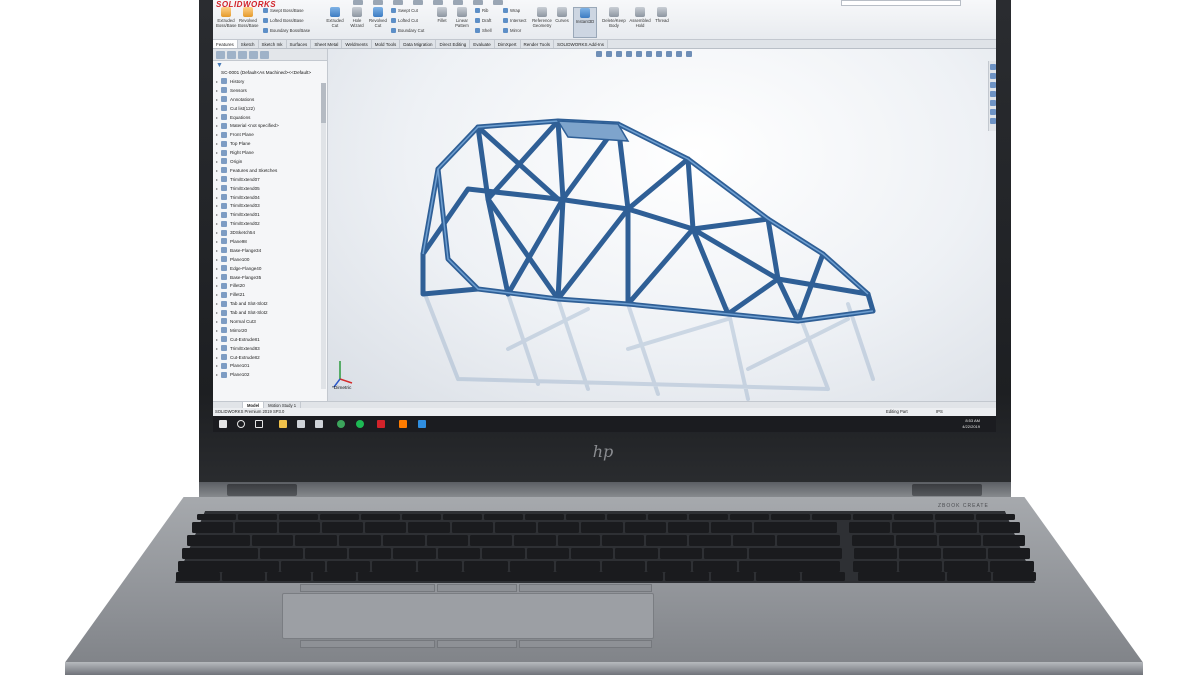 This screenshot has height=675, width=1200. What do you see at coordinates (404, 20) in the screenshot?
I see `lofted-cut-button: Lofted Cut` at bounding box center [404, 20].